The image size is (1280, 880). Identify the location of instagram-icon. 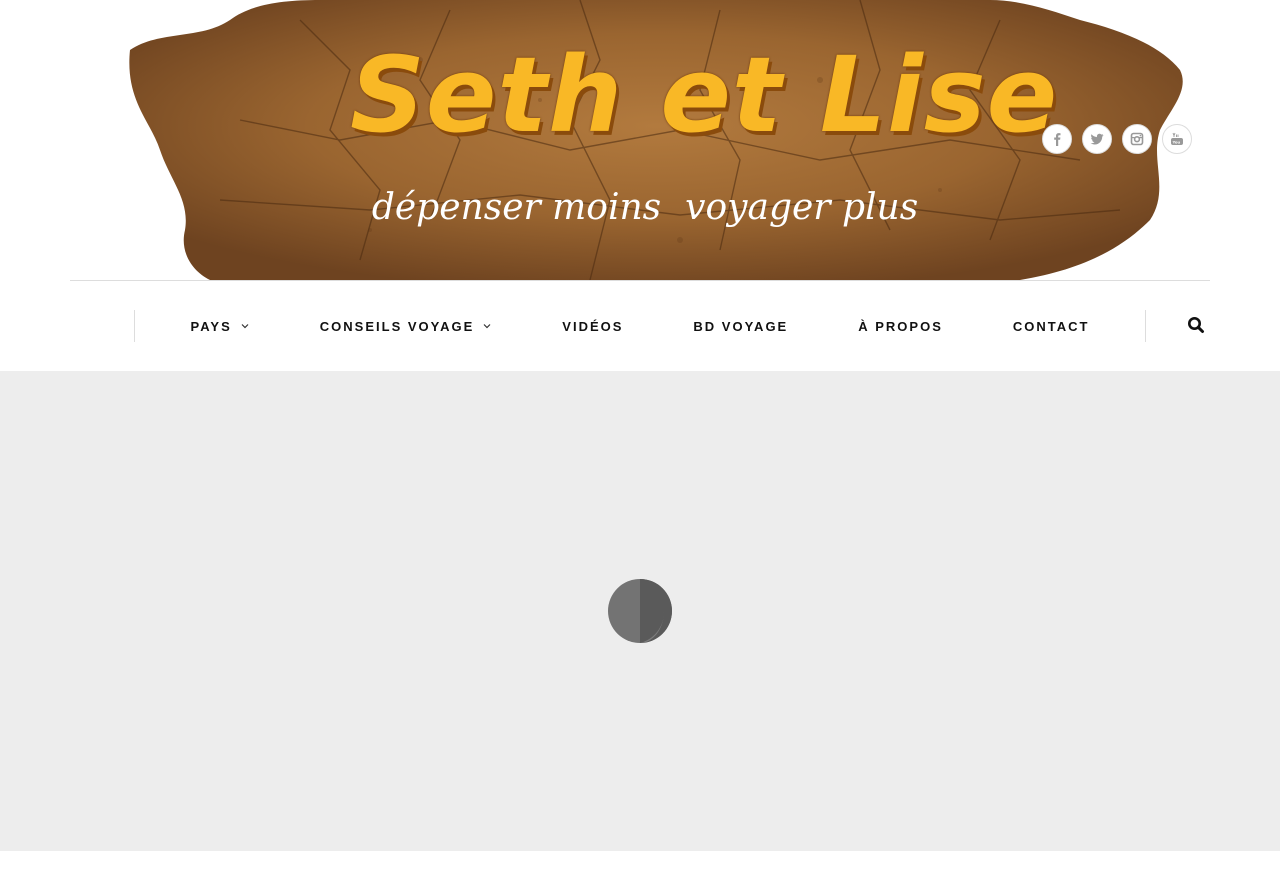
(1137, 139).